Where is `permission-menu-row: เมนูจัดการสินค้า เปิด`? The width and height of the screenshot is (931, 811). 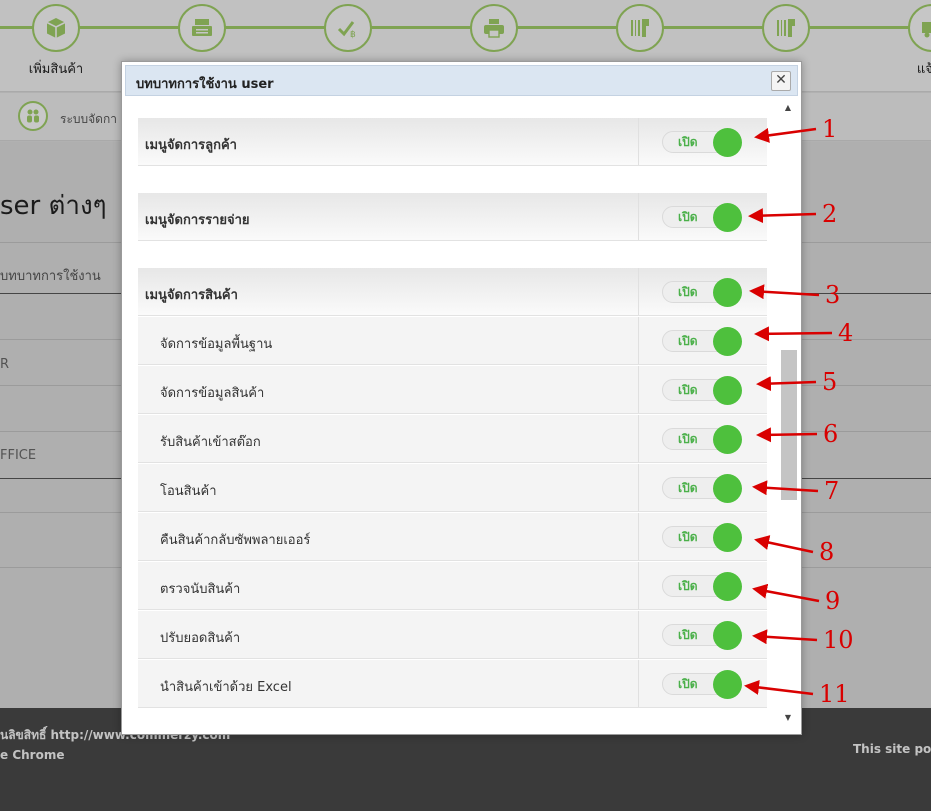 permission-menu-row: เมนูจัดการสินค้า เปิด is located at coordinates (452, 292).